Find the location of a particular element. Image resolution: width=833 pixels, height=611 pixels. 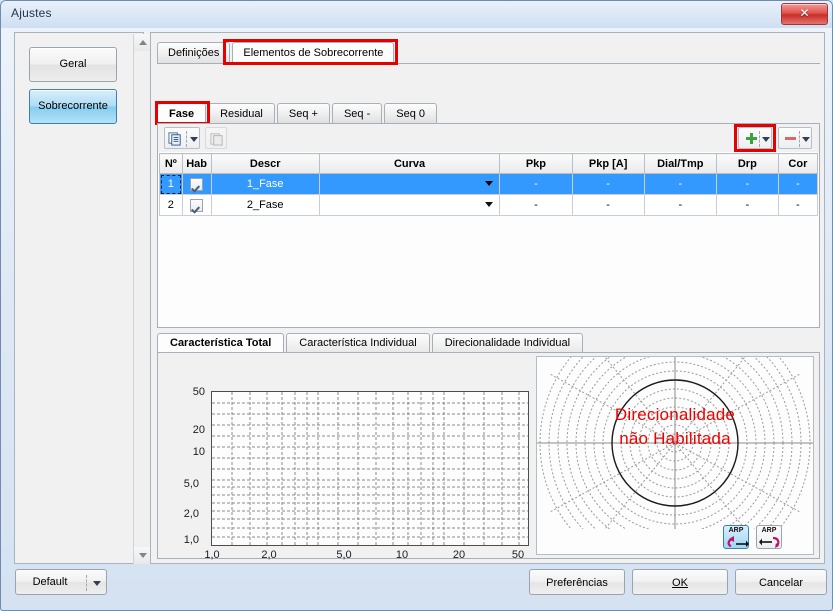

cell-descr: 2_Fase is located at coordinates (265, 205).